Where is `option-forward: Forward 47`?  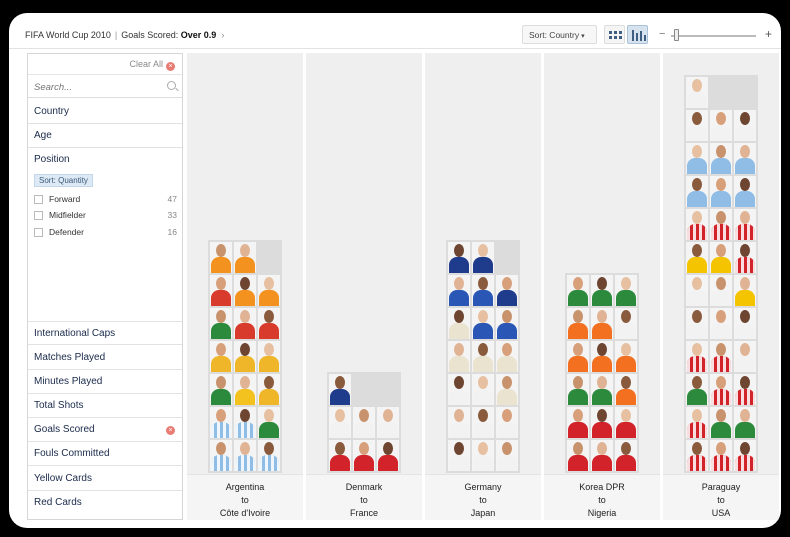
option-forward: Forward 47 is located at coordinates (105, 200).